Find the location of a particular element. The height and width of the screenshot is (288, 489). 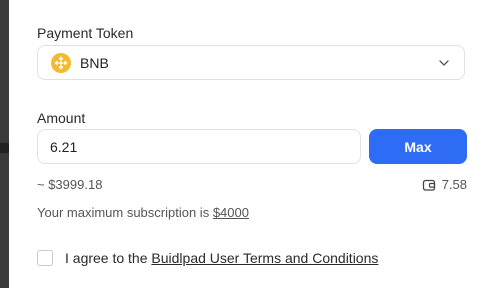

backdrop is located at coordinates (4, 144).